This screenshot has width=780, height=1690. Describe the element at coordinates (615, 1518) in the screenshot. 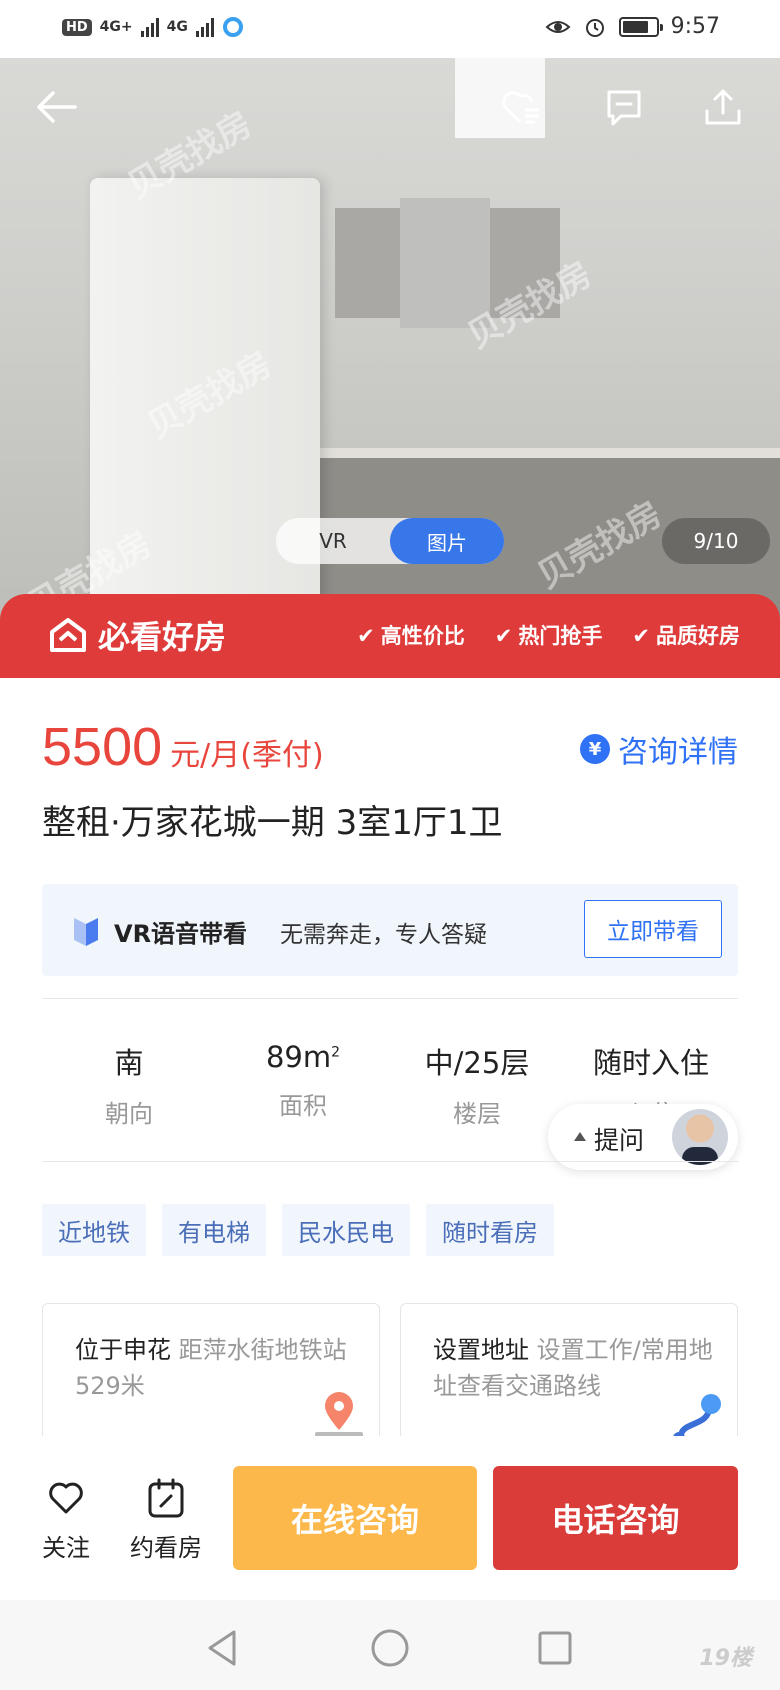

I see `phone-consult-button: 电话咨询` at that location.